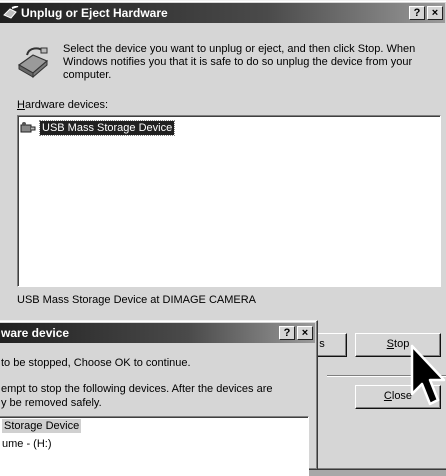 Image resolution: width=446 pixels, height=476 pixels. What do you see at coordinates (305, 333) in the screenshot?
I see `dialog-close-button: ×` at bounding box center [305, 333].